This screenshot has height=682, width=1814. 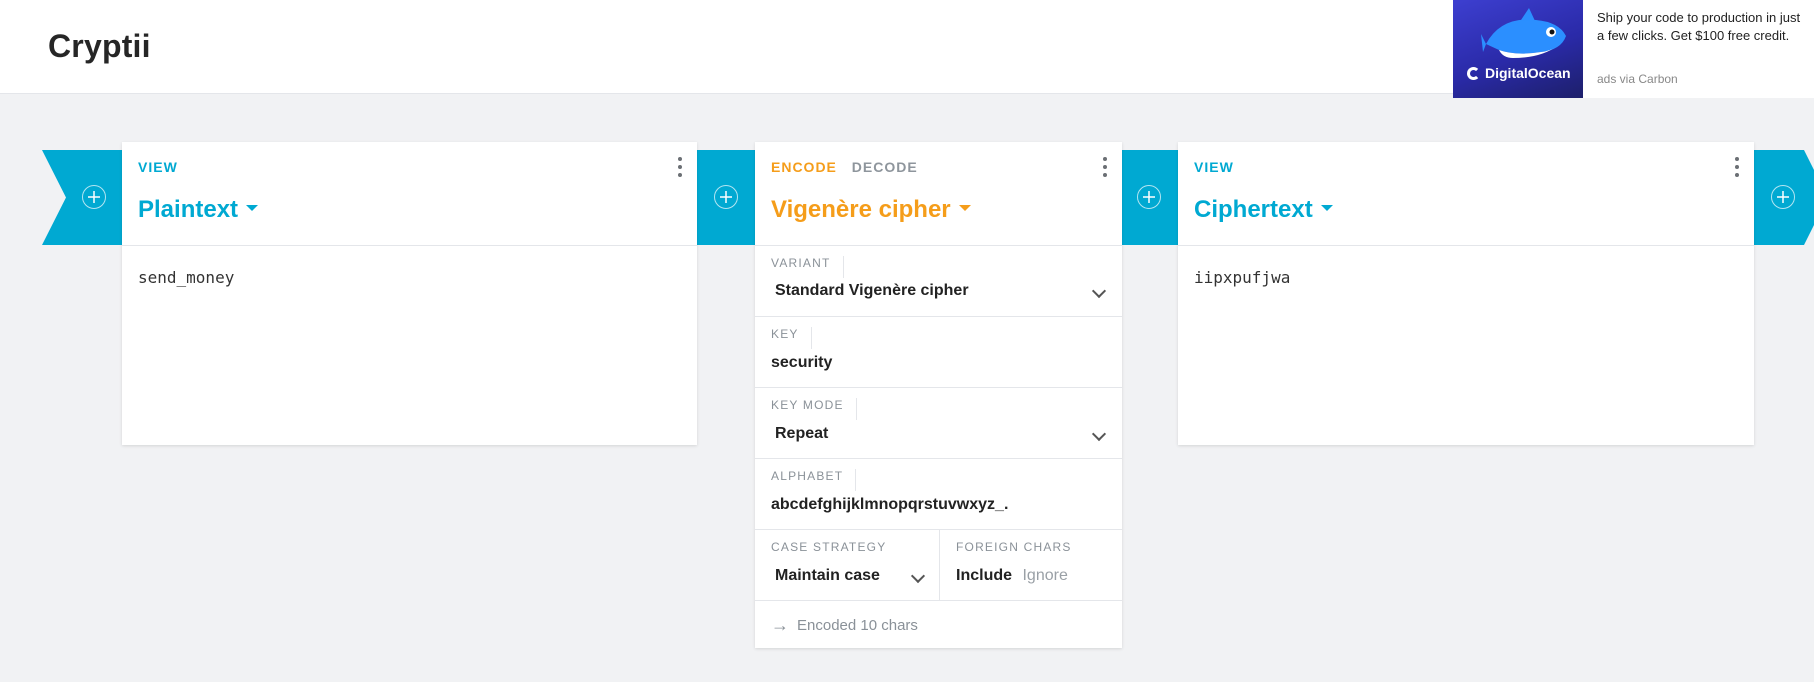 I want to click on setting-label: KEY, so click(x=791, y=338).